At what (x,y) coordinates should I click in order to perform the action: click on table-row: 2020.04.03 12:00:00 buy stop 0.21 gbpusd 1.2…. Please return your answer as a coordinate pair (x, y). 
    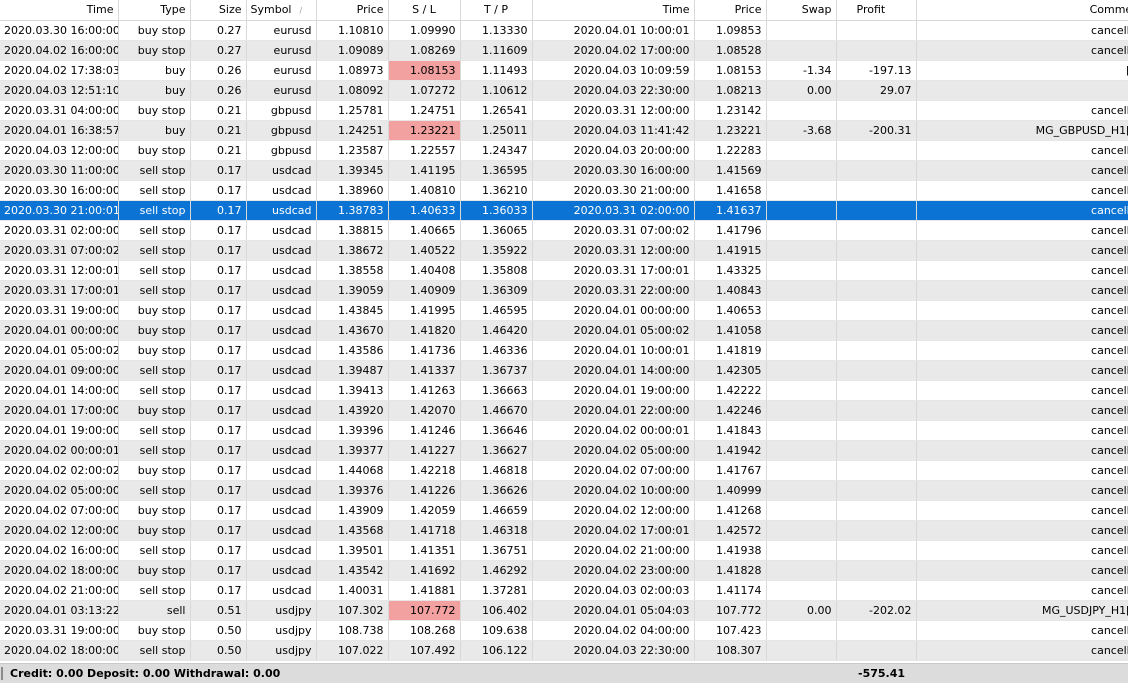
    Looking at the image, I should click on (564, 150).